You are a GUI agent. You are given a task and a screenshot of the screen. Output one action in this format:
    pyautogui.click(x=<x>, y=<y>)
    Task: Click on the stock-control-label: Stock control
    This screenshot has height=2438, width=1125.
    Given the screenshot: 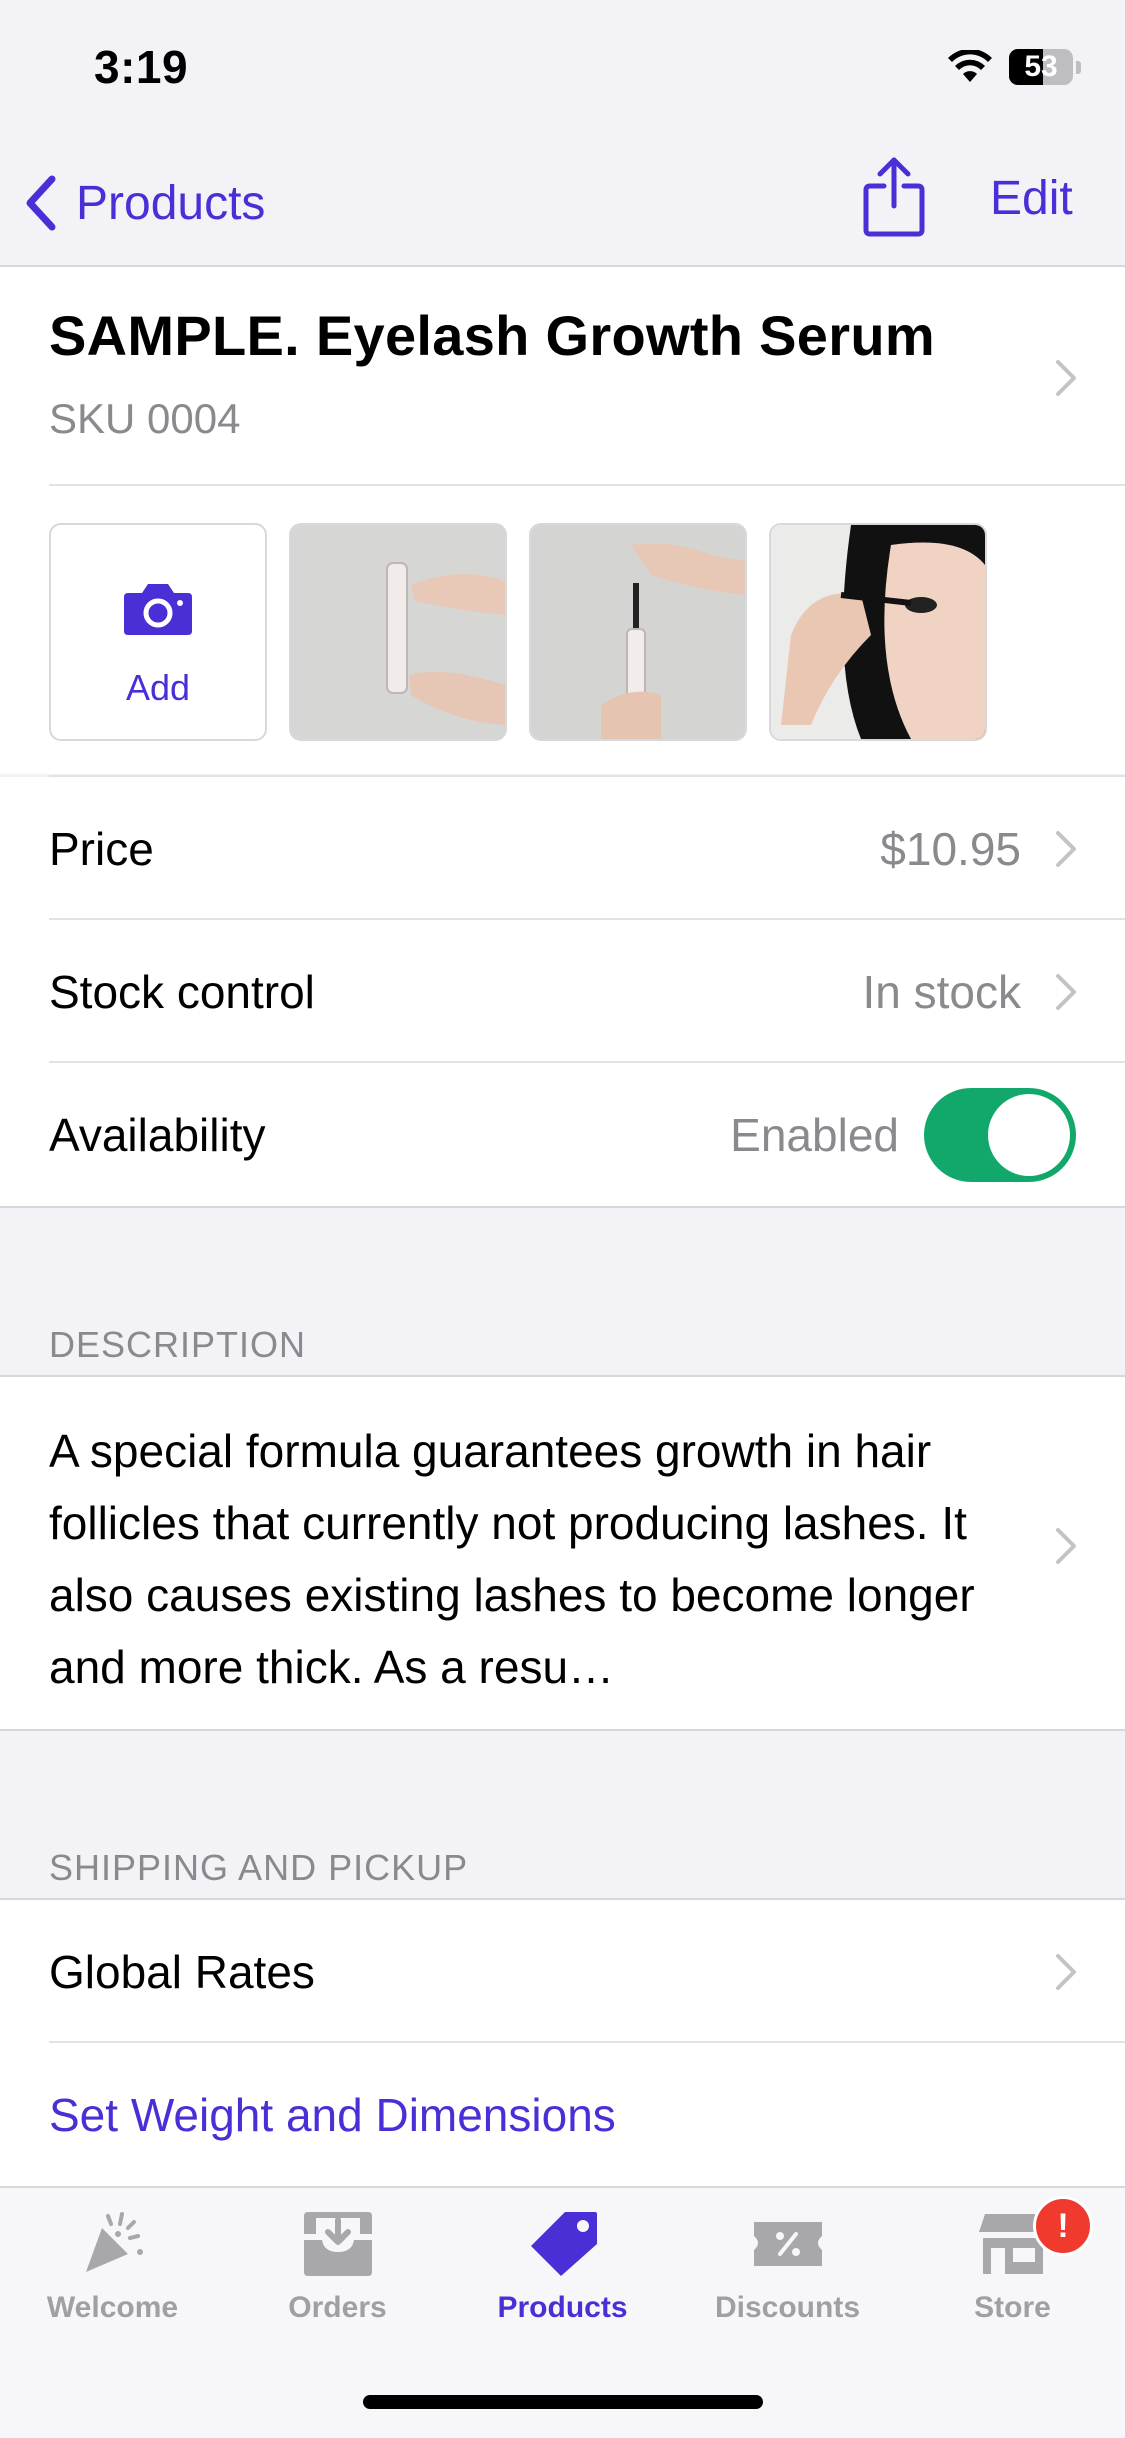 What is the action you would take?
    pyautogui.click(x=182, y=991)
    